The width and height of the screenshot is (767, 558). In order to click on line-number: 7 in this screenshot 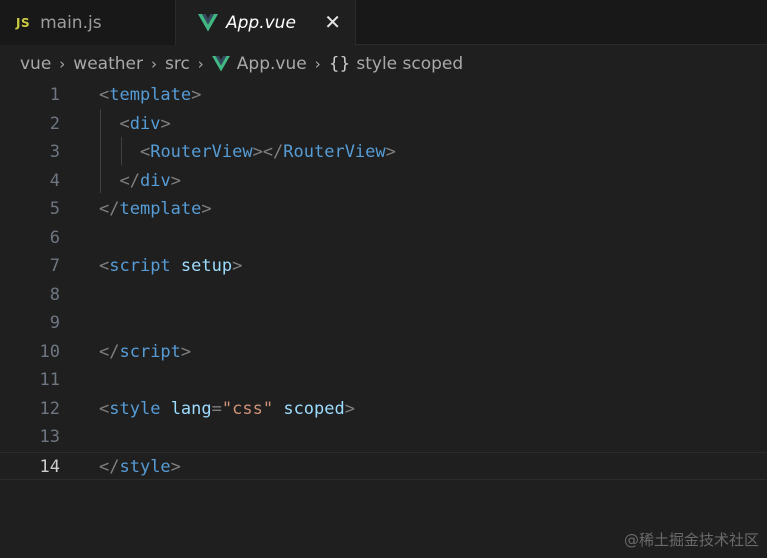, I will do `click(54, 266)`.